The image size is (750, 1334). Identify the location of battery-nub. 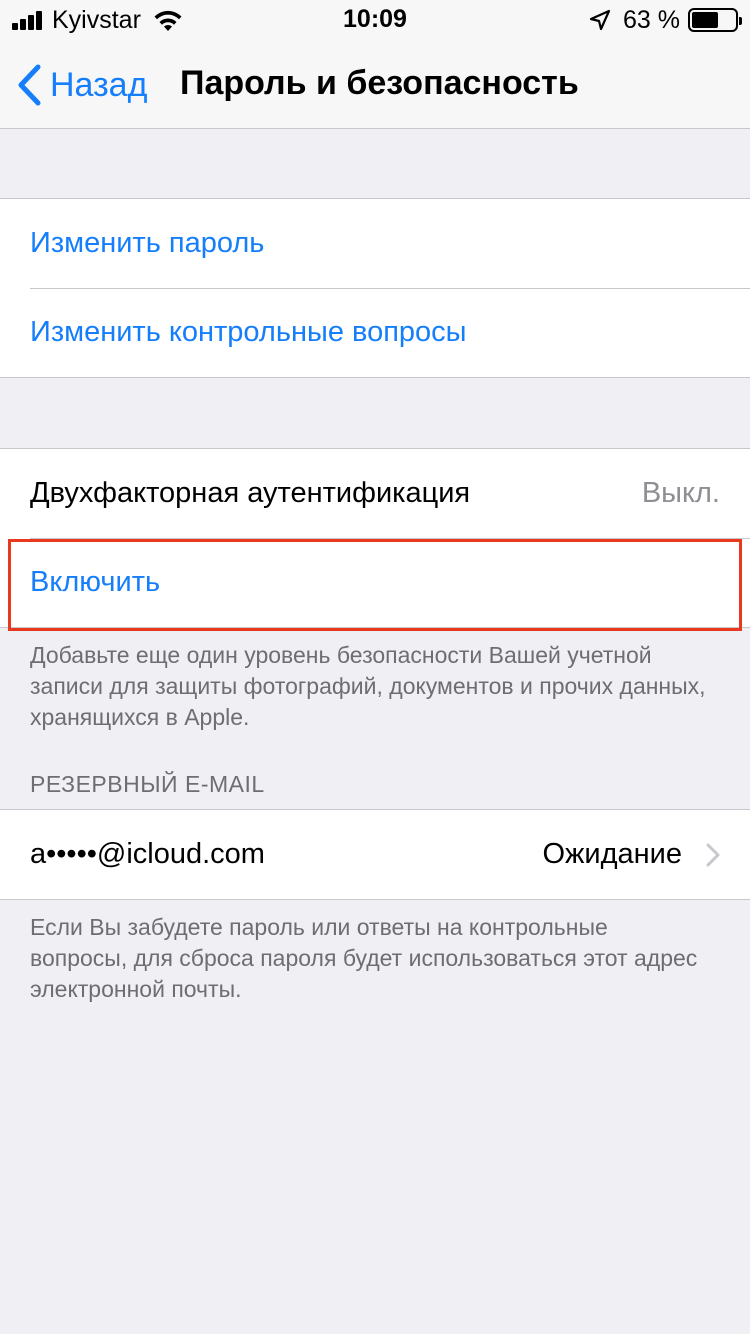
(740, 21).